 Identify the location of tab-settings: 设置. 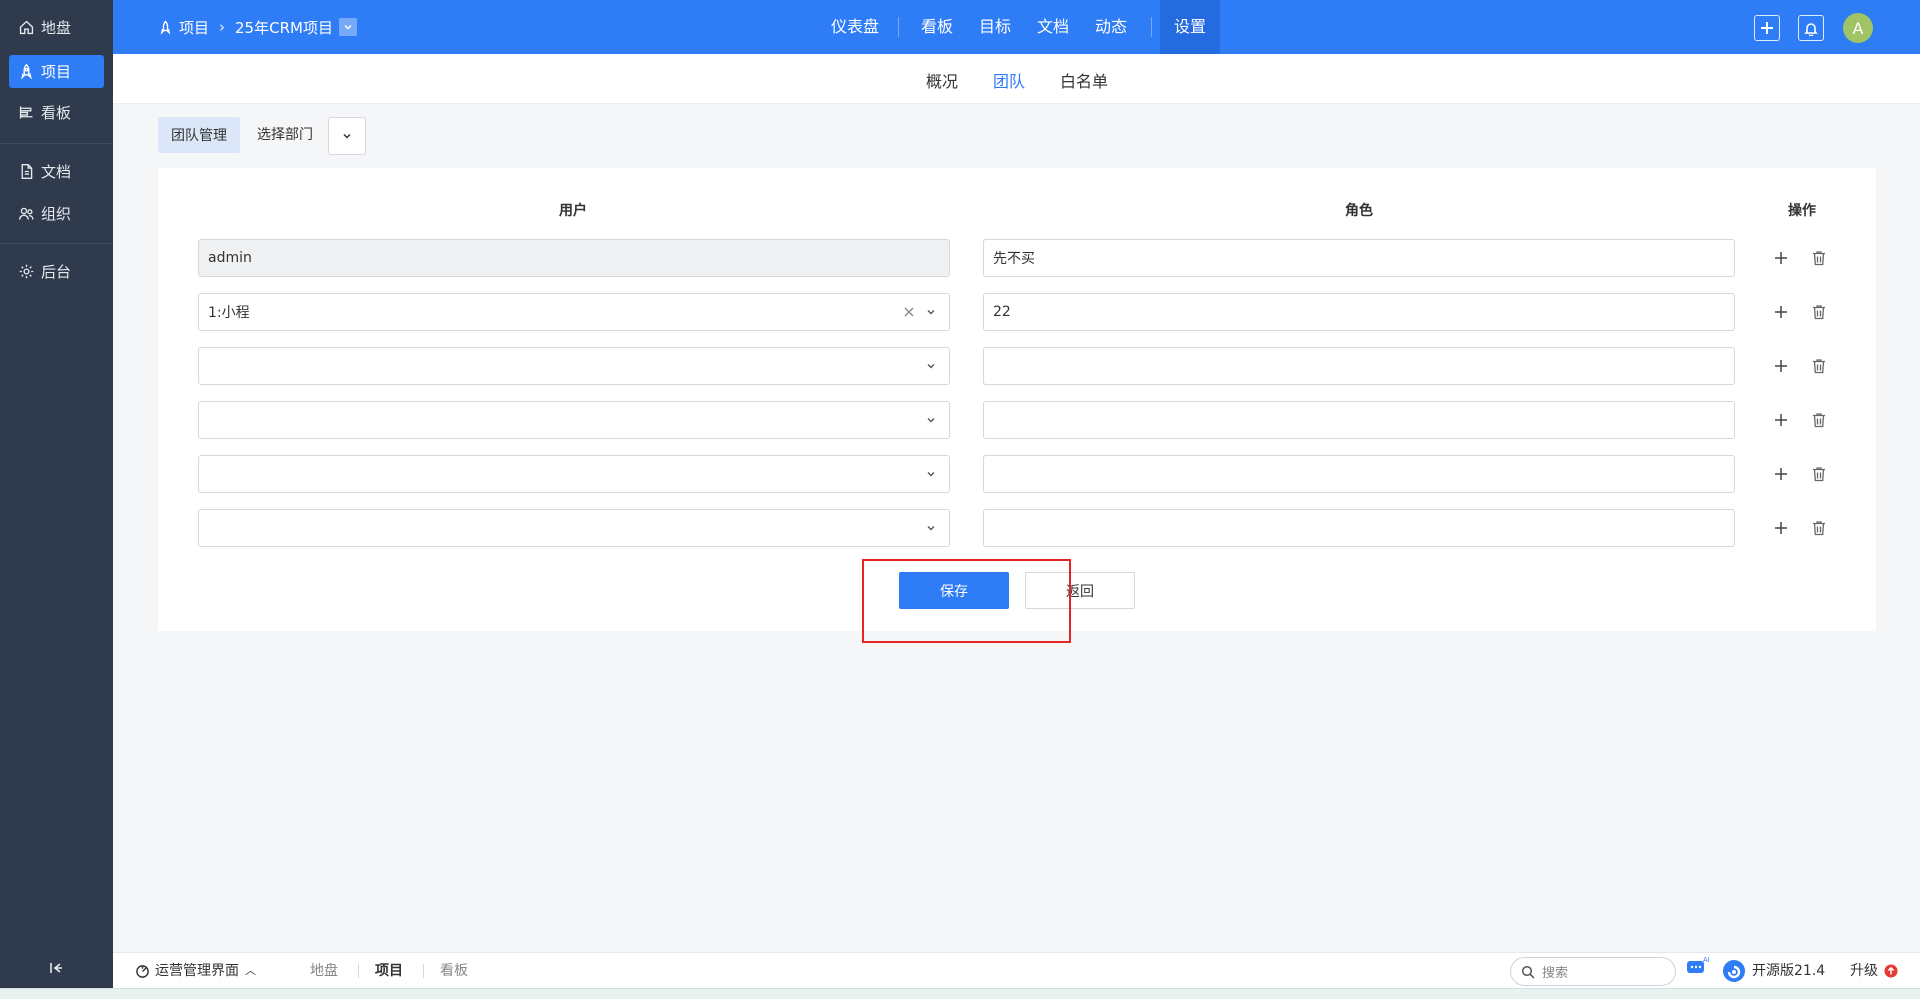
(1190, 27).